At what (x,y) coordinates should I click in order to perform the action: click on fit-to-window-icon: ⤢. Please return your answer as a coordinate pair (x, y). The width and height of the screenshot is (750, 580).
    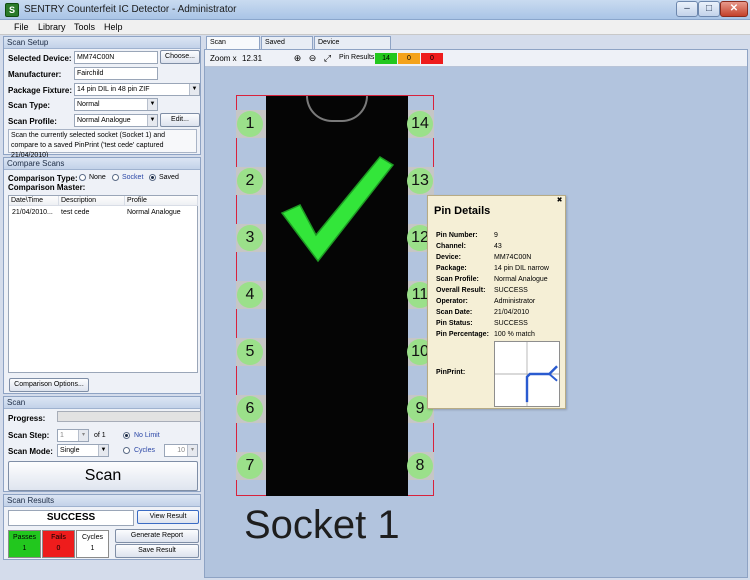
    Looking at the image, I should click on (327, 58).